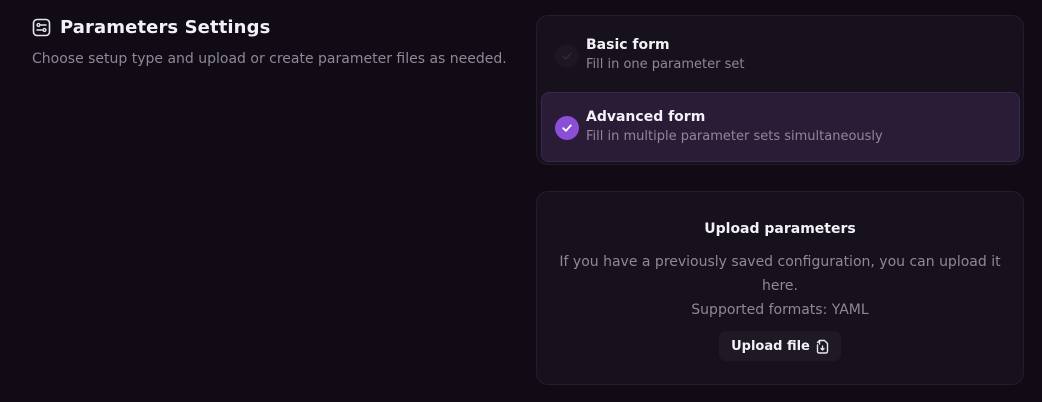  I want to click on page-title: Parameters Settings, so click(165, 27).